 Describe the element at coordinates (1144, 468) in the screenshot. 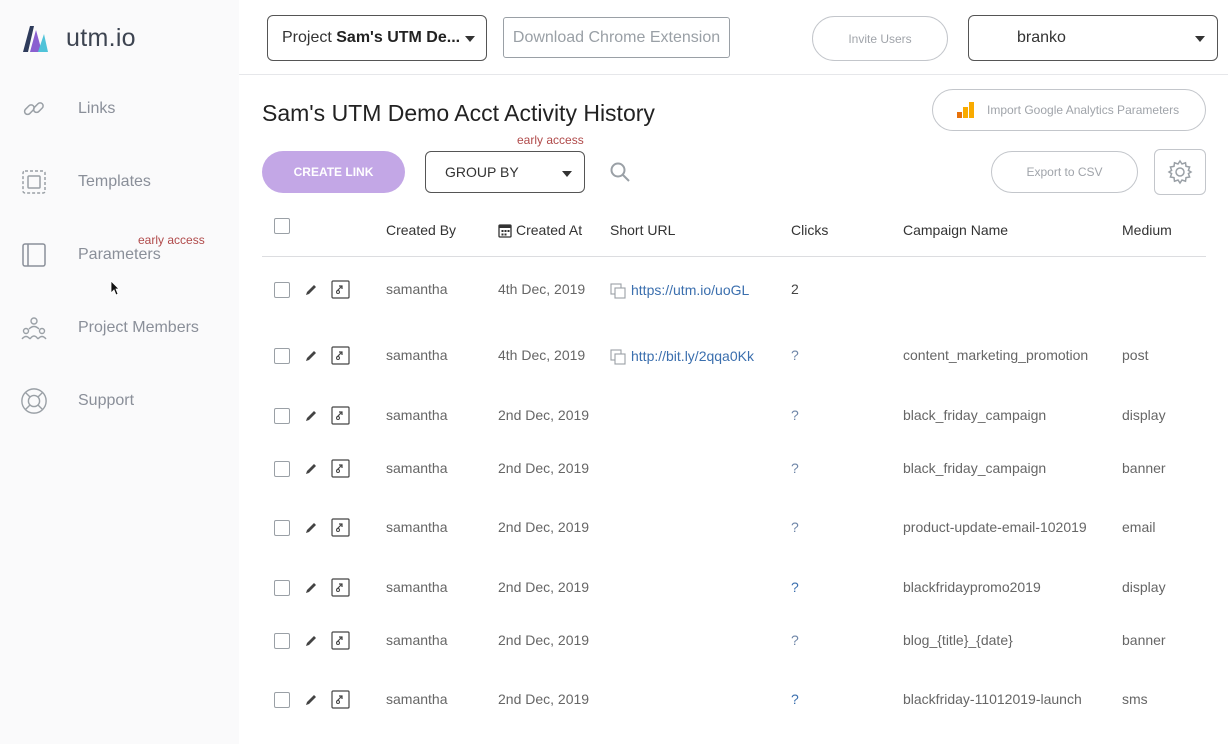

I see `medium-cell: banner` at that location.